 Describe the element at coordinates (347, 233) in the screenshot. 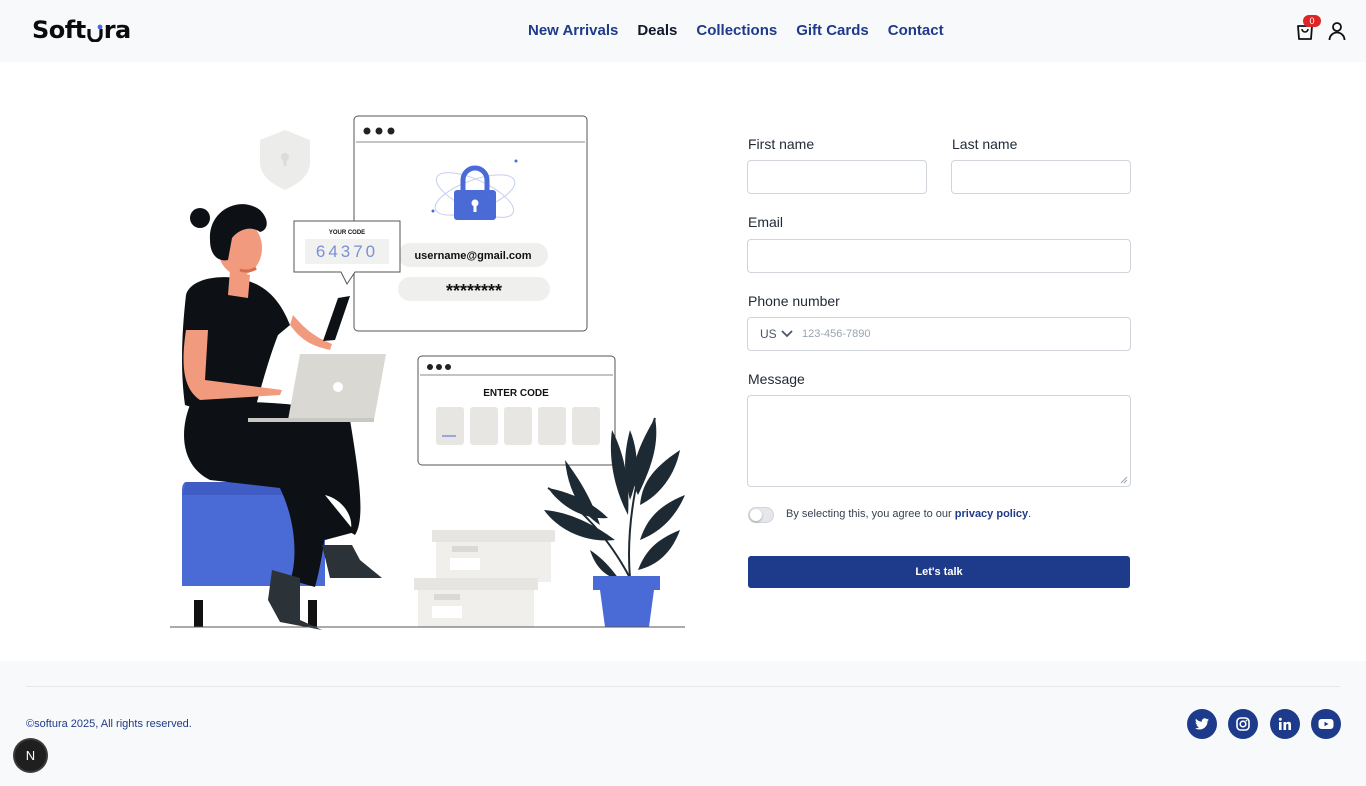

I see `illus-code-label: YOUR CODE` at that location.